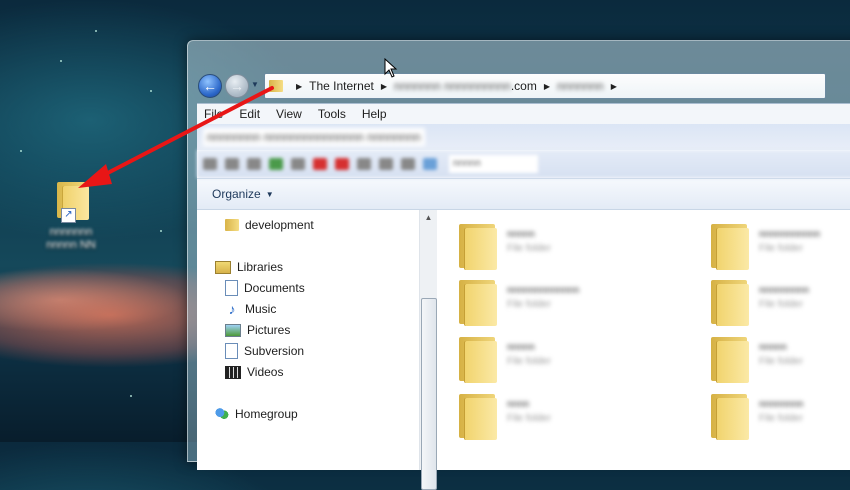  I want to click on annotation-arrow, so click(176, 137).